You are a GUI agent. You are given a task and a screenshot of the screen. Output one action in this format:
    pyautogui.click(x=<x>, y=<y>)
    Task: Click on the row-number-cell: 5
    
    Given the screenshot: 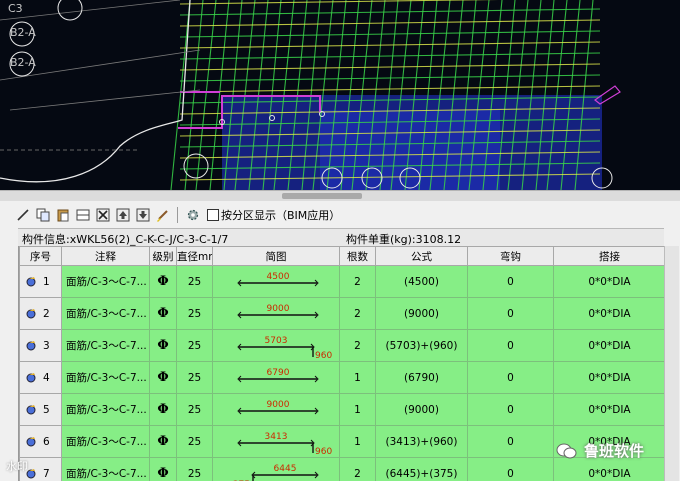 What is the action you would take?
    pyautogui.click(x=40, y=409)
    